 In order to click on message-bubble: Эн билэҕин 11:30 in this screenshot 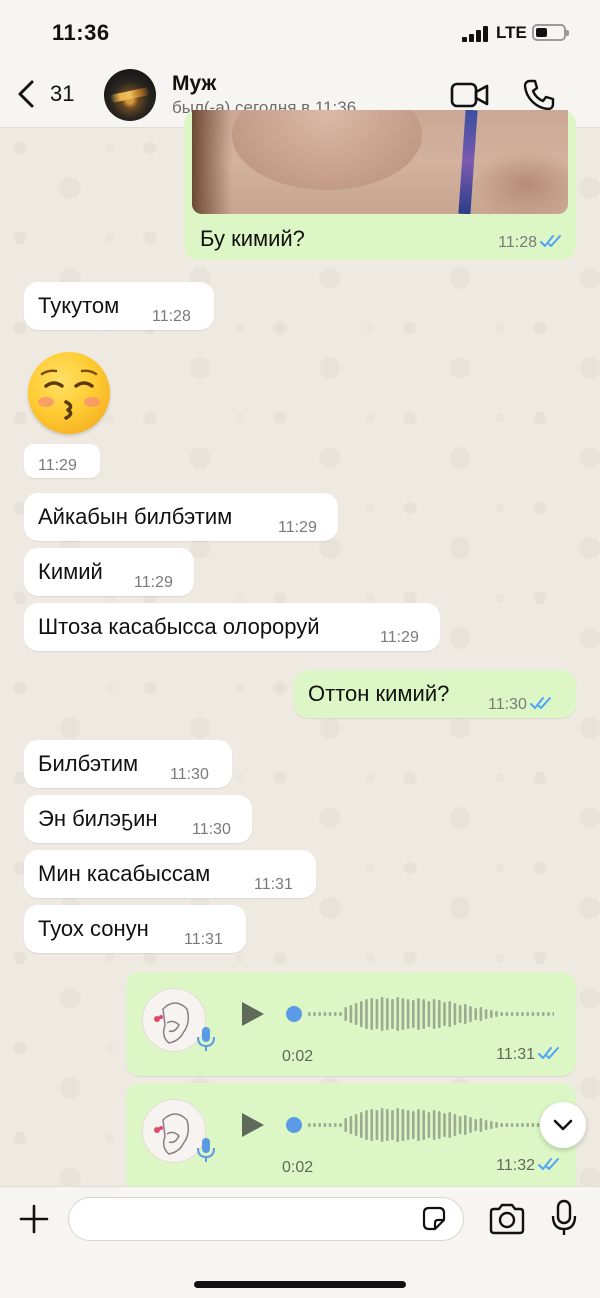, I will do `click(138, 819)`.